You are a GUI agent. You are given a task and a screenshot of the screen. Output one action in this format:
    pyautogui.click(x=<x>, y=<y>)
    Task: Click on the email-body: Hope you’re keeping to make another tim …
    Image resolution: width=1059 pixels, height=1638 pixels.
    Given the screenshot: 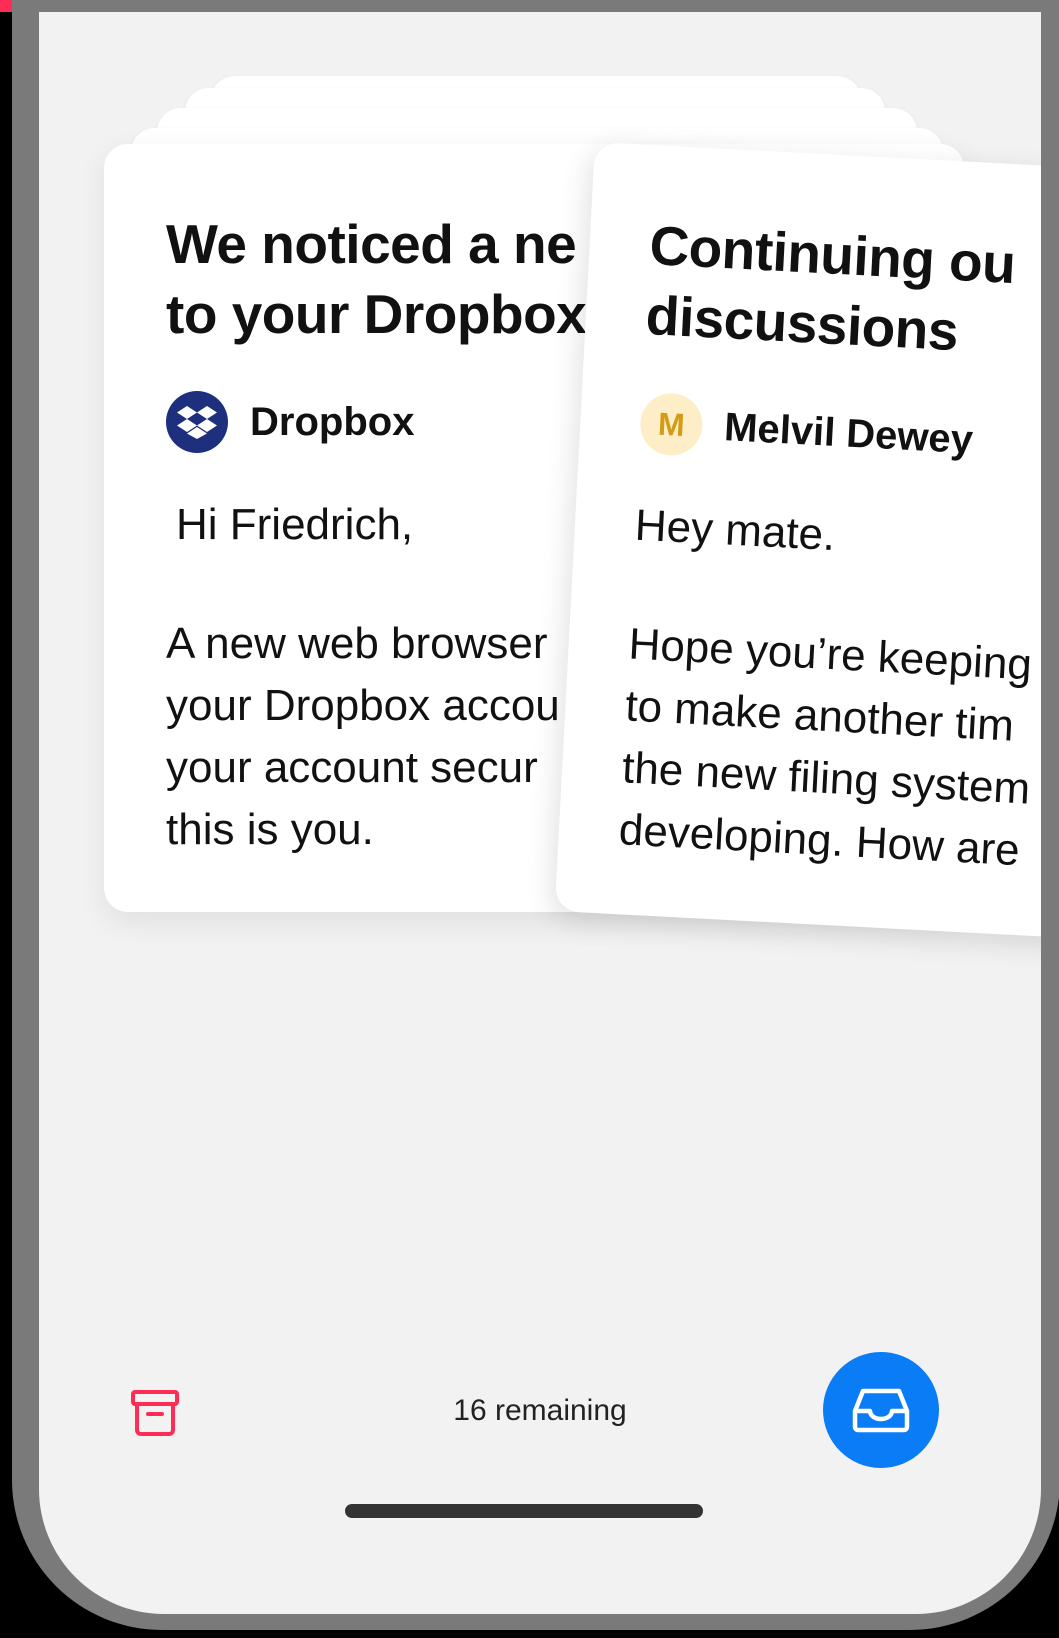 What is the action you would take?
    pyautogui.click(x=829, y=760)
    